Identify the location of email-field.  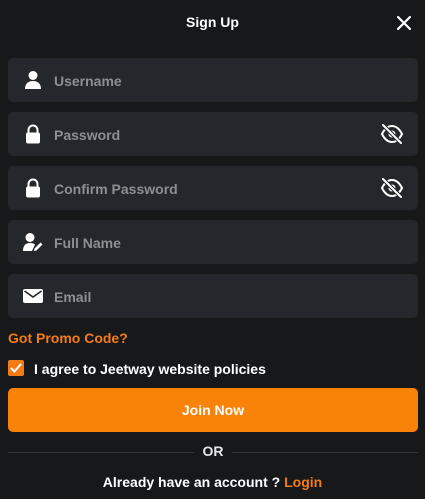
(213, 297).